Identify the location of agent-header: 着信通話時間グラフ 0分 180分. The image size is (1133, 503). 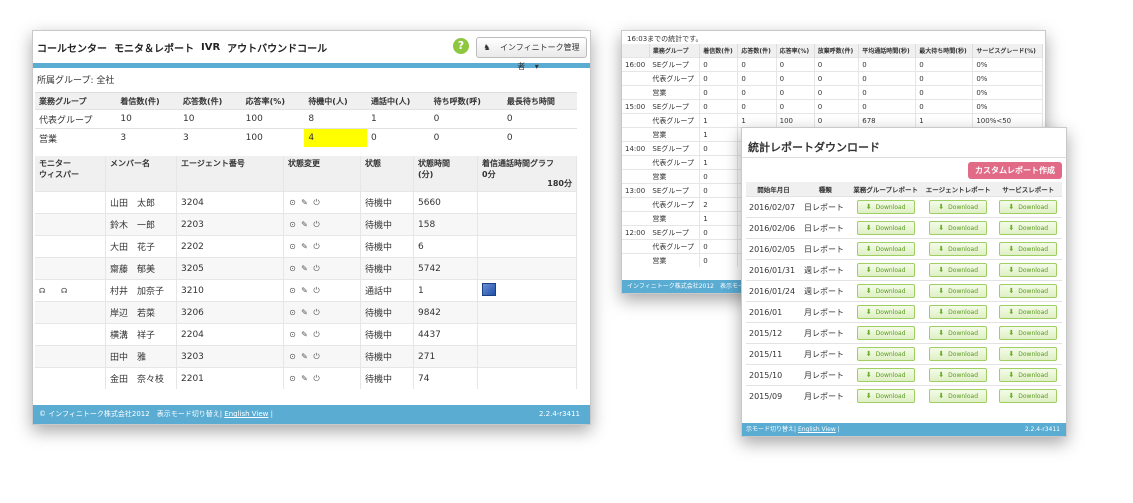
(527, 174).